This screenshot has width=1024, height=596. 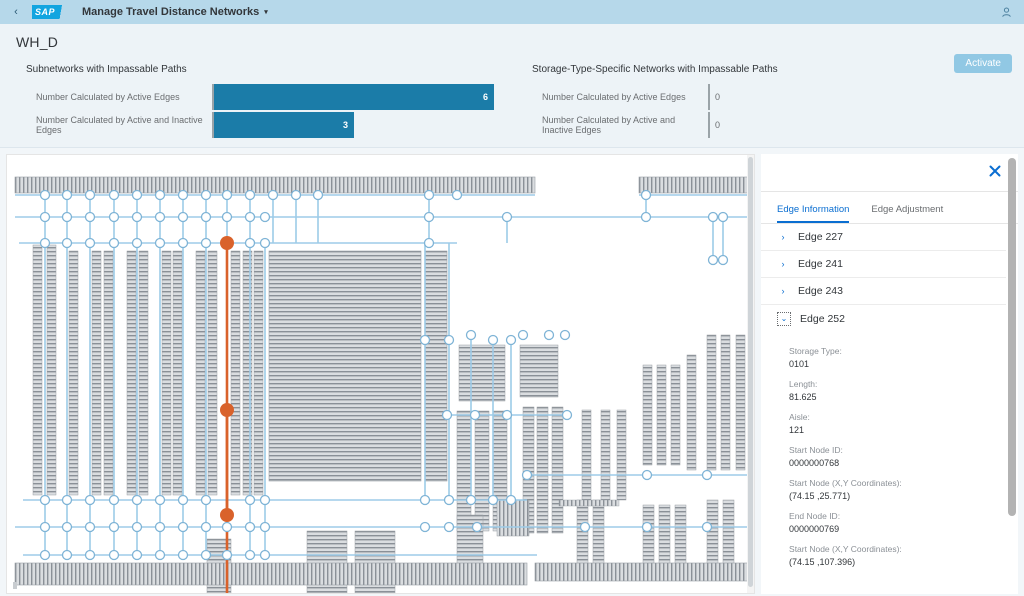 What do you see at coordinates (803, 384) in the screenshot?
I see `detail-key-length: Length:` at bounding box center [803, 384].